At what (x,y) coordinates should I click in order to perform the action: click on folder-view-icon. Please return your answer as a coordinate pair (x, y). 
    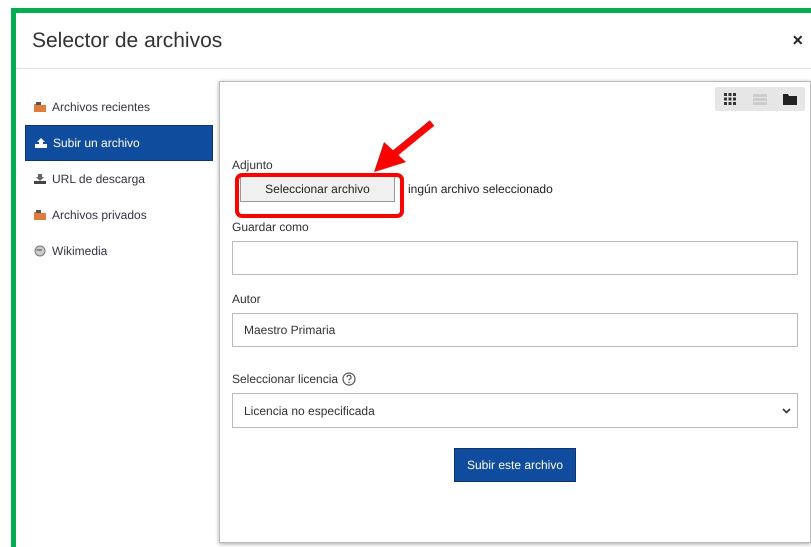
    Looking at the image, I should click on (790, 99).